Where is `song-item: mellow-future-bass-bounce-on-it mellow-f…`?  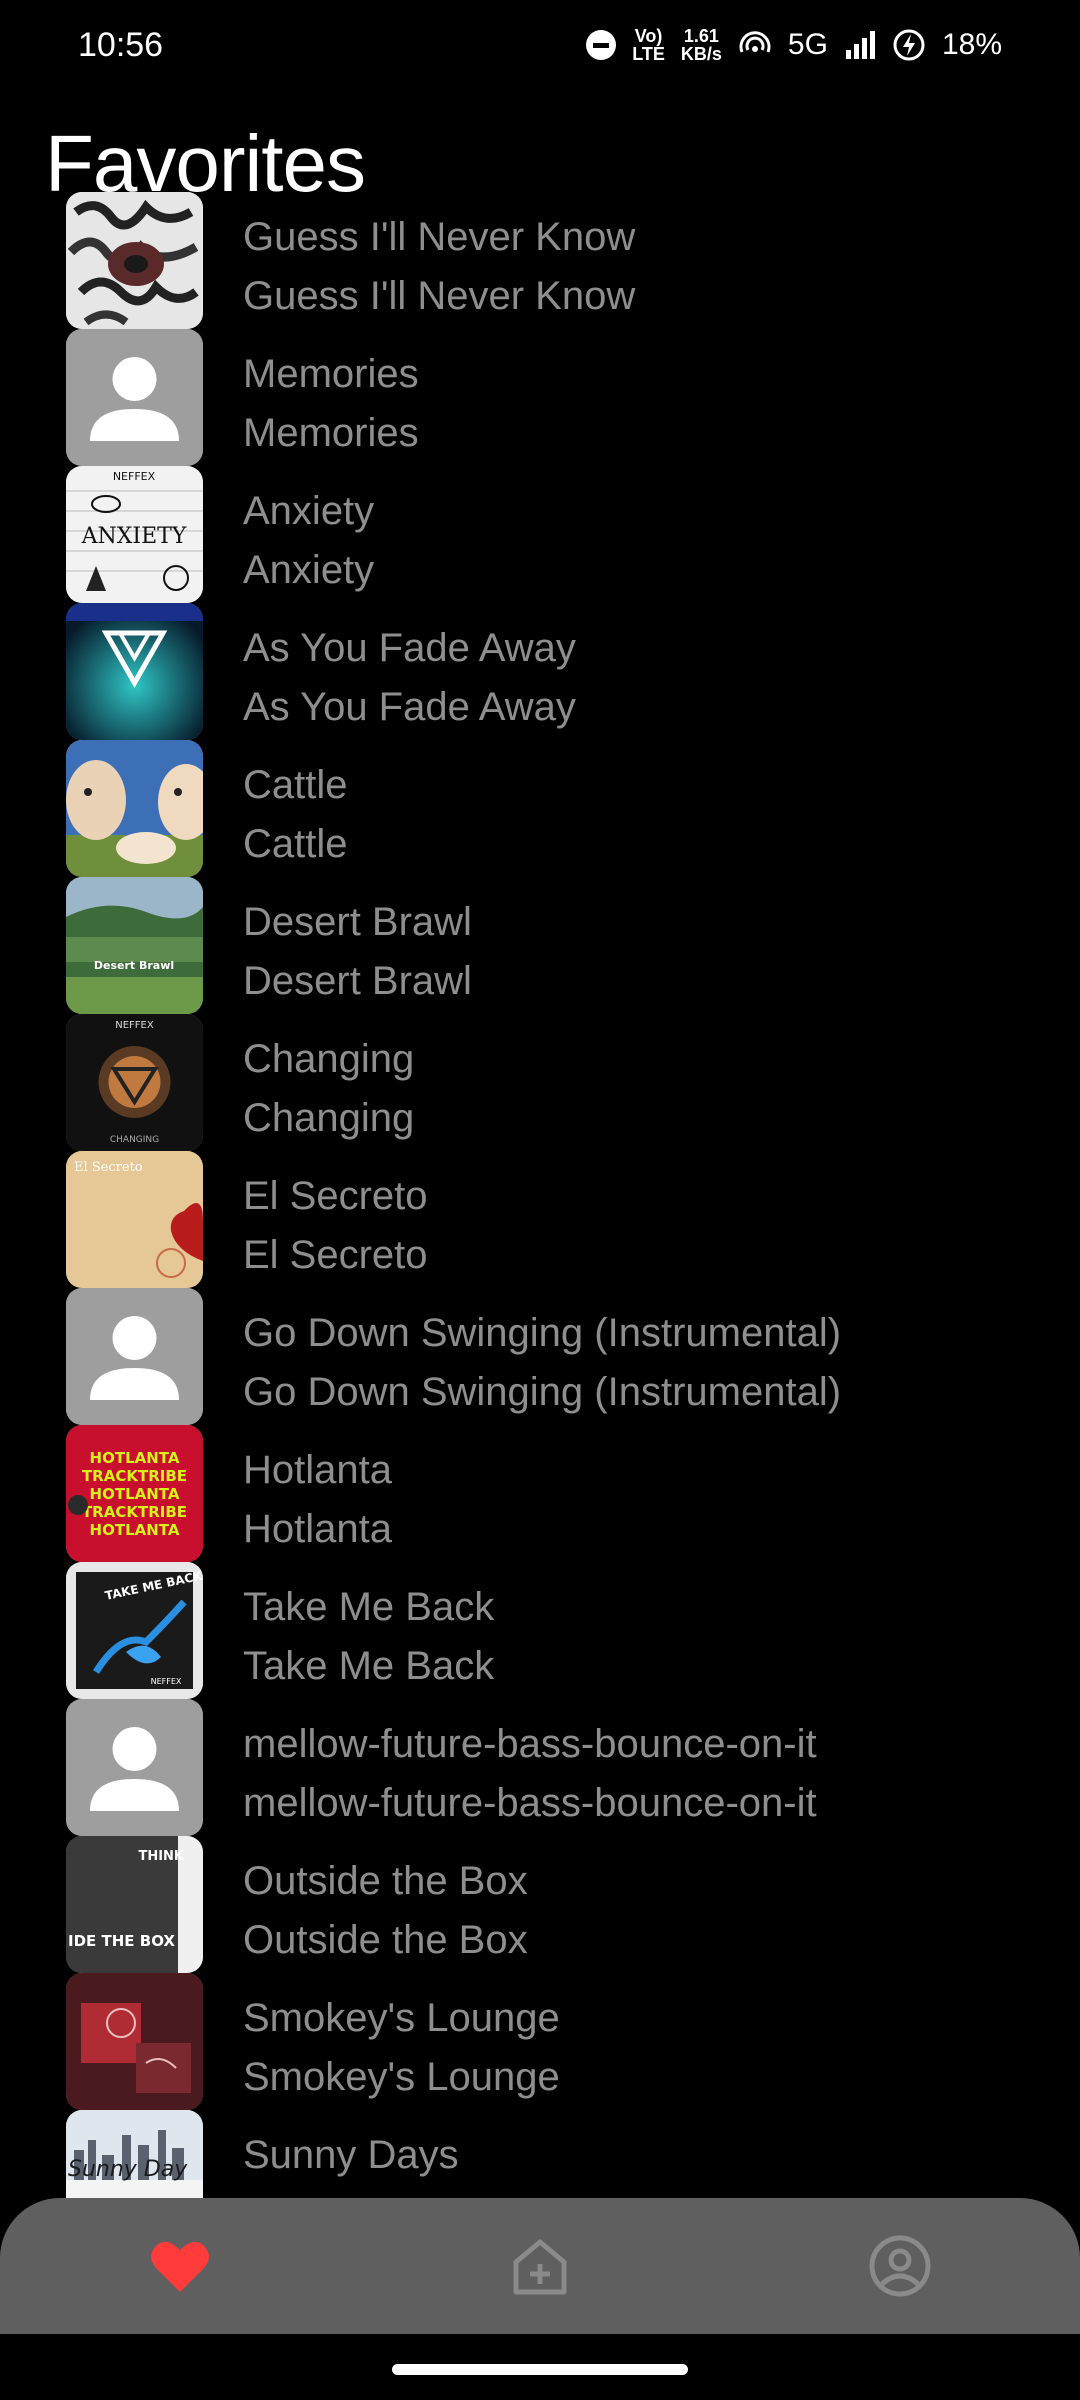 song-item: mellow-future-bass-bounce-on-it mellow-f… is located at coordinates (540, 1767).